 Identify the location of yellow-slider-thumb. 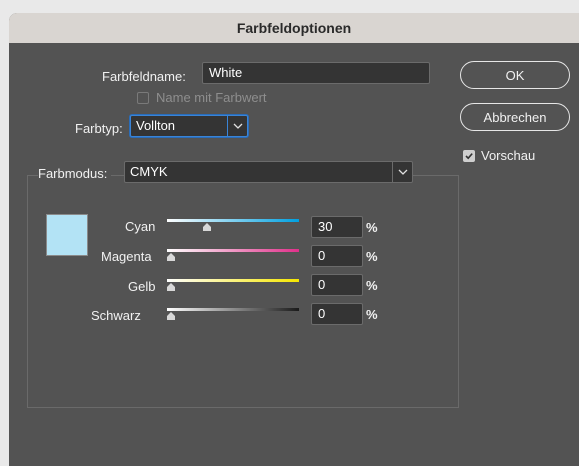
(171, 287).